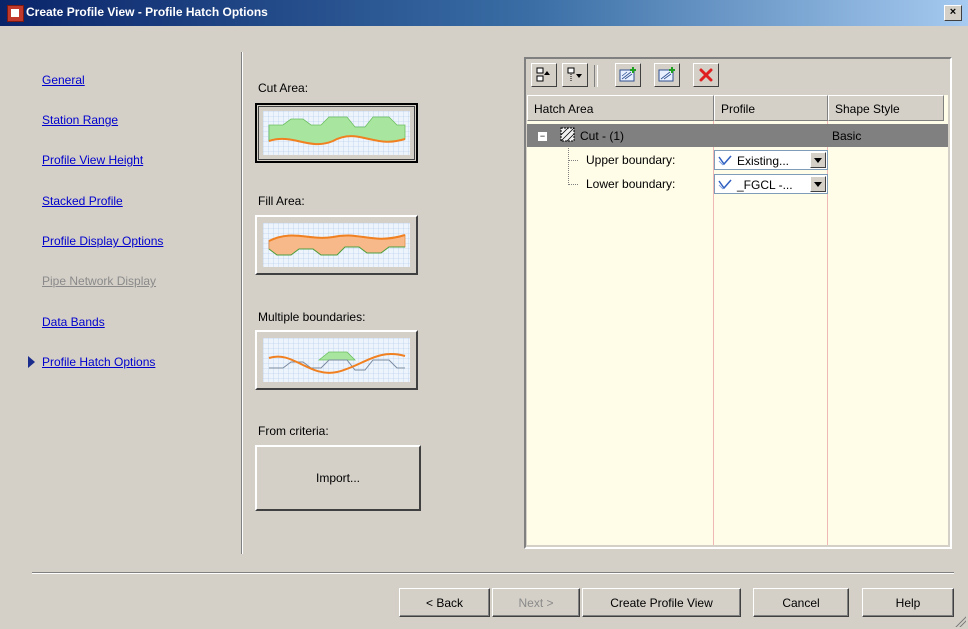  Describe the element at coordinates (283, 88) in the screenshot. I see `cut-area-label: Cut Area:` at that location.